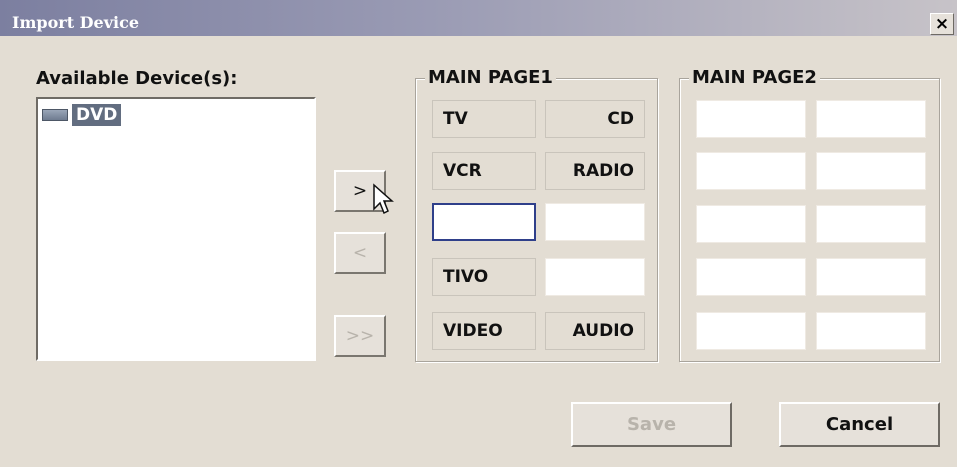 The height and width of the screenshot is (467, 957). I want to click on list-item: DVD, so click(82, 115).